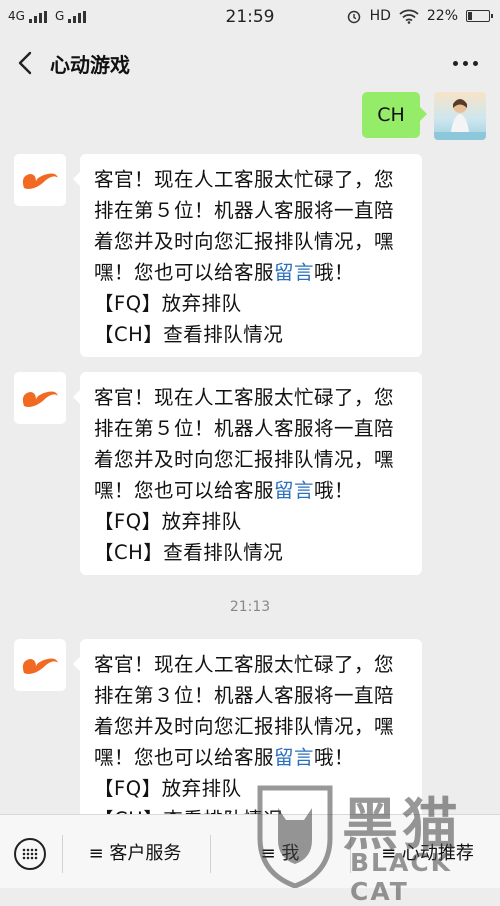 The width and height of the screenshot is (500, 906). What do you see at coordinates (250, 63) in the screenshot?
I see `nav-bar: 心动游戏` at bounding box center [250, 63].